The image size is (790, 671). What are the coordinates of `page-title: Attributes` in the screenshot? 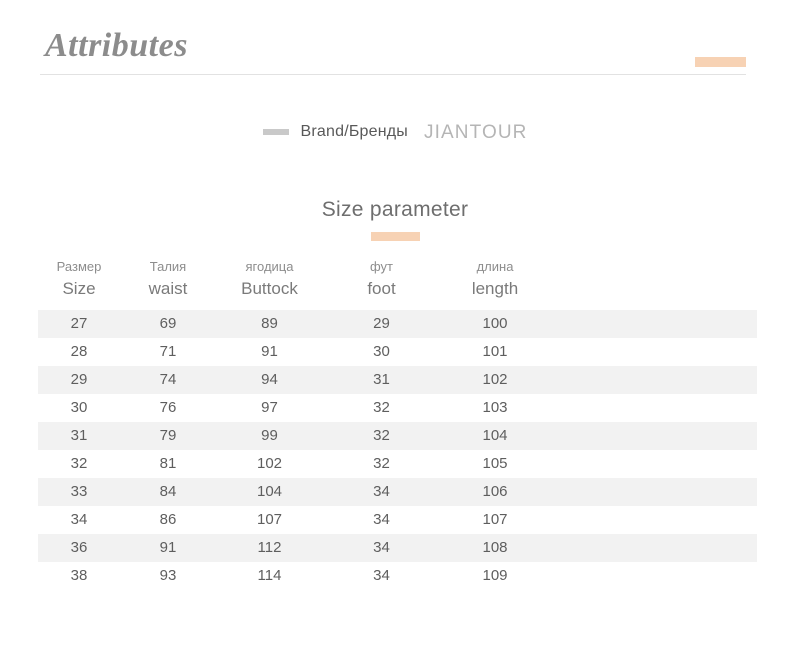 It's located at (116, 45).